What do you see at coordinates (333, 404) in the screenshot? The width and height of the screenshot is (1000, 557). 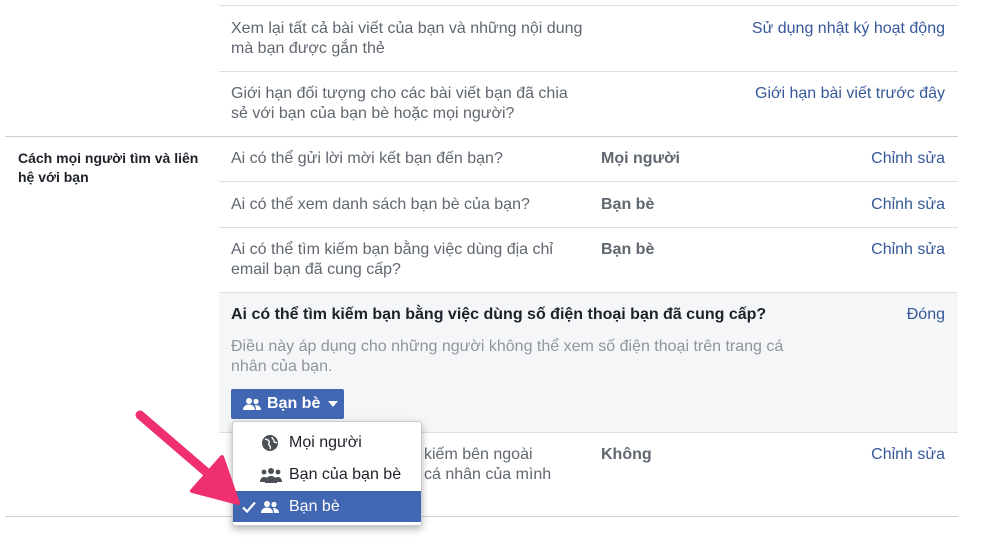 I see `caret-down-icon` at bounding box center [333, 404].